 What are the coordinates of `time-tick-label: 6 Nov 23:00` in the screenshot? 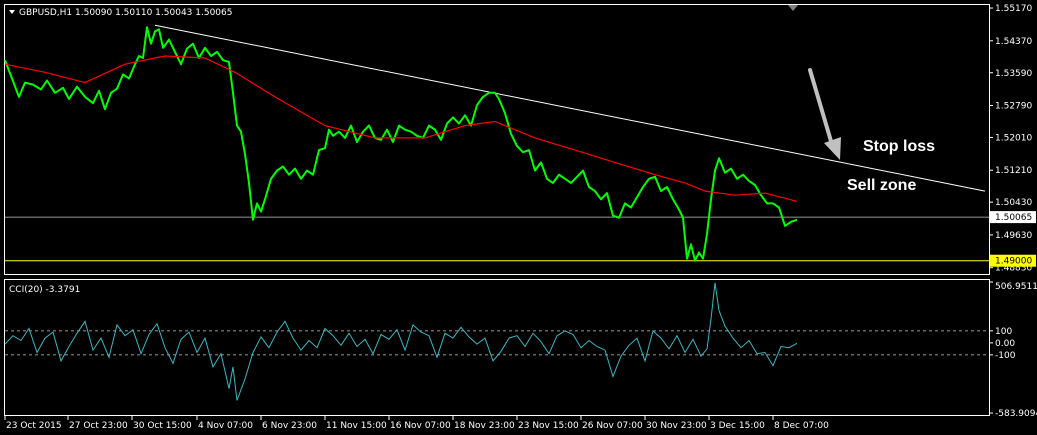 It's located at (289, 426).